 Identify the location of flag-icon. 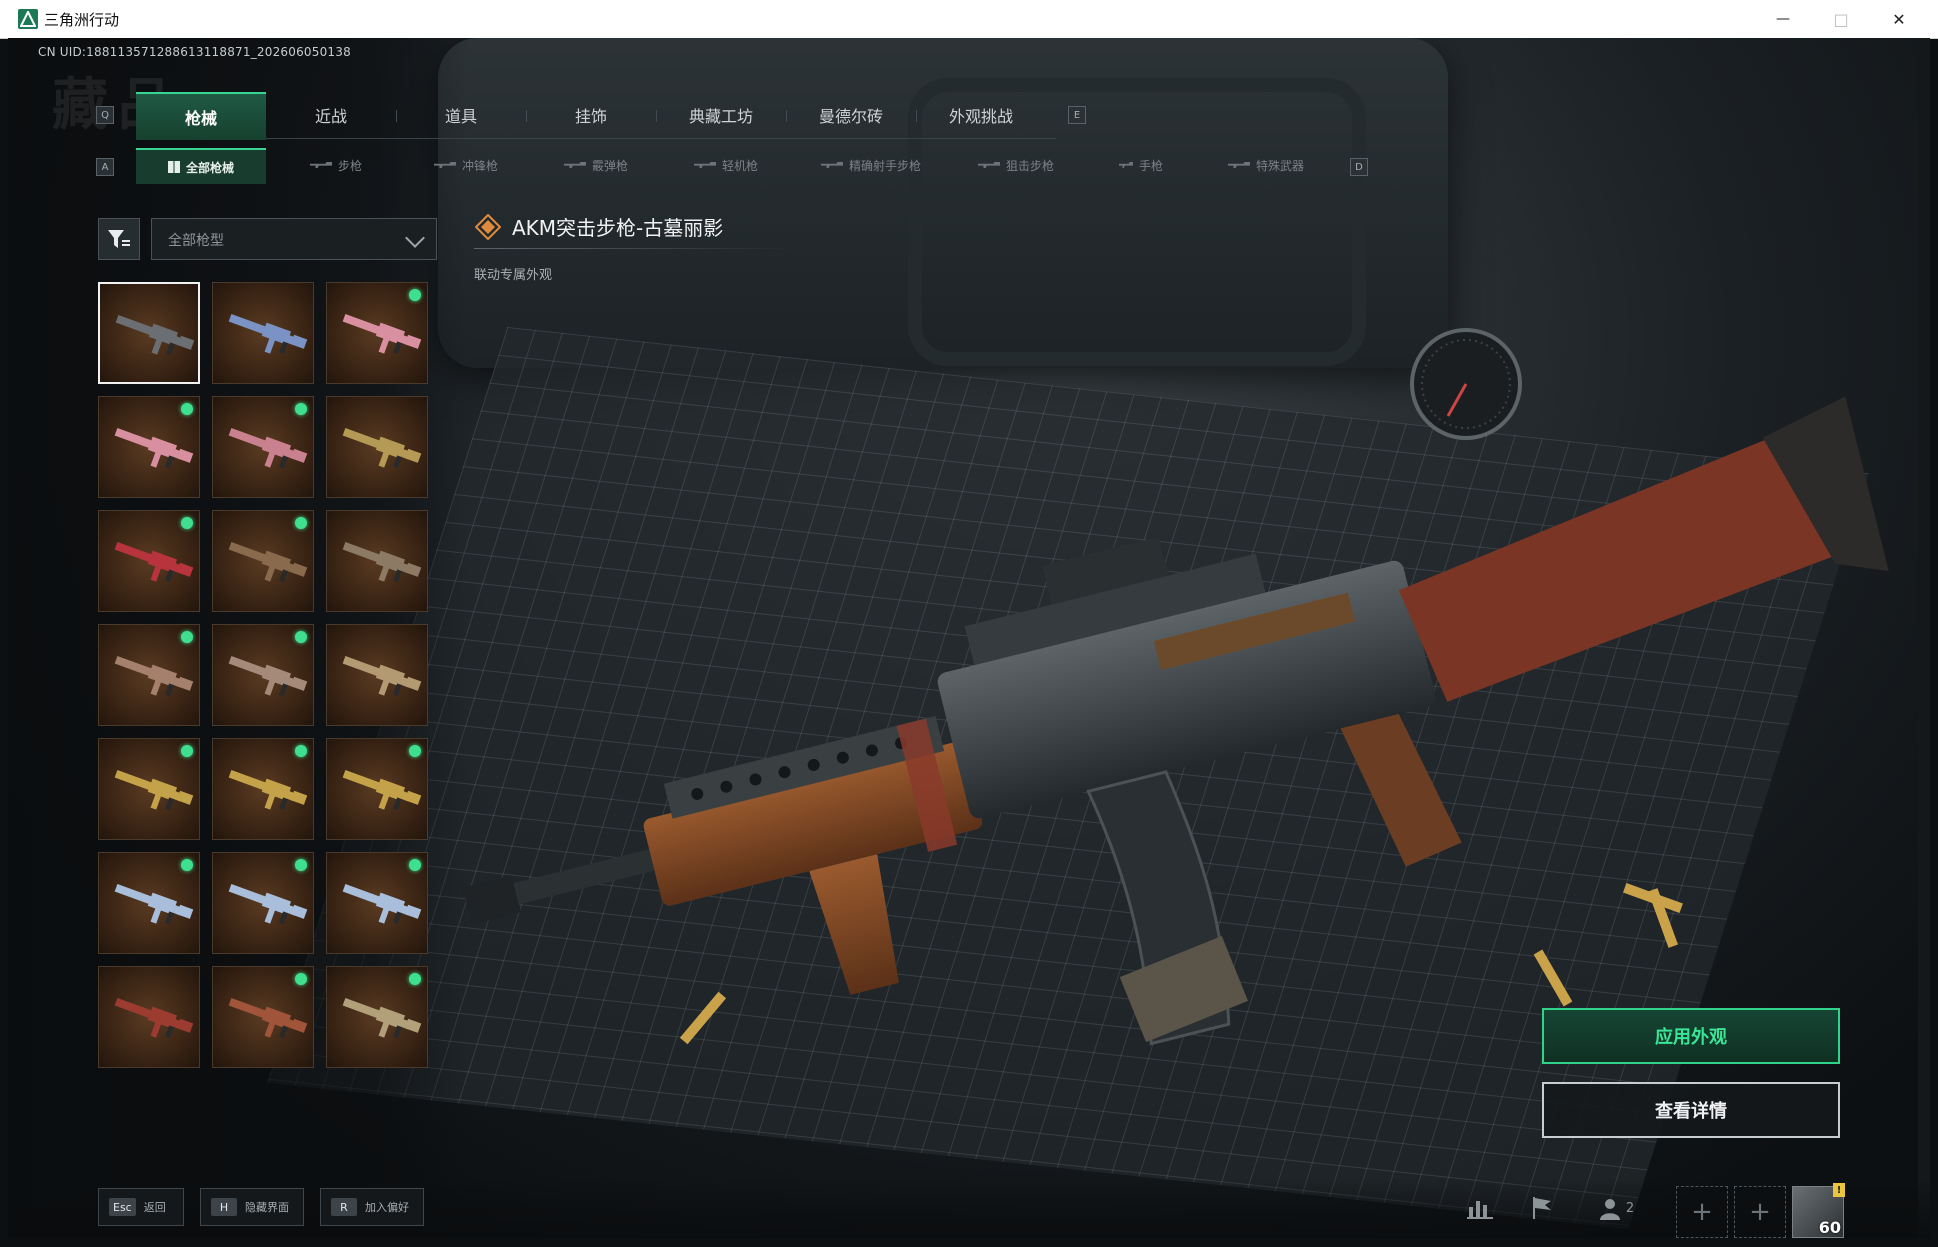
(1542, 1208).